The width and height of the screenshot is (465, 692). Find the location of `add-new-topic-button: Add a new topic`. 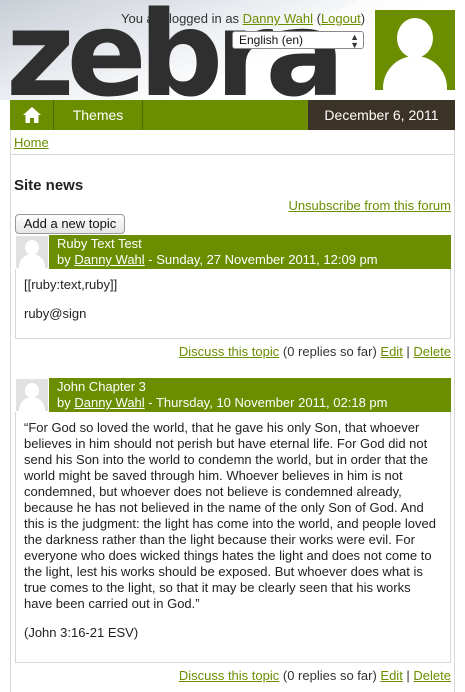

add-new-topic-button: Add a new topic is located at coordinates (70, 224).